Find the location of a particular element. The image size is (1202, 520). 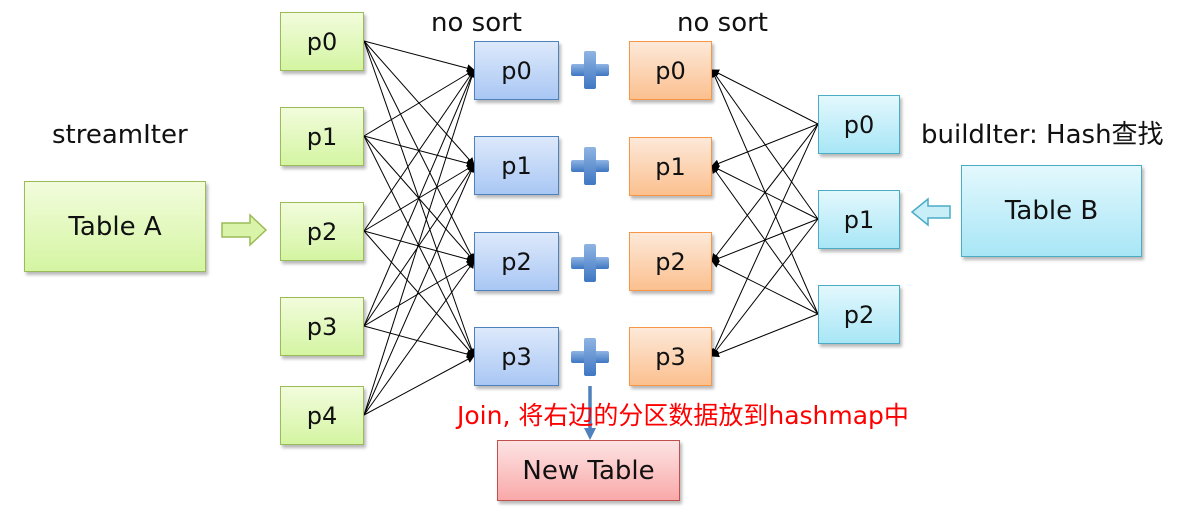

right-arrow-icon is located at coordinates (244, 230).